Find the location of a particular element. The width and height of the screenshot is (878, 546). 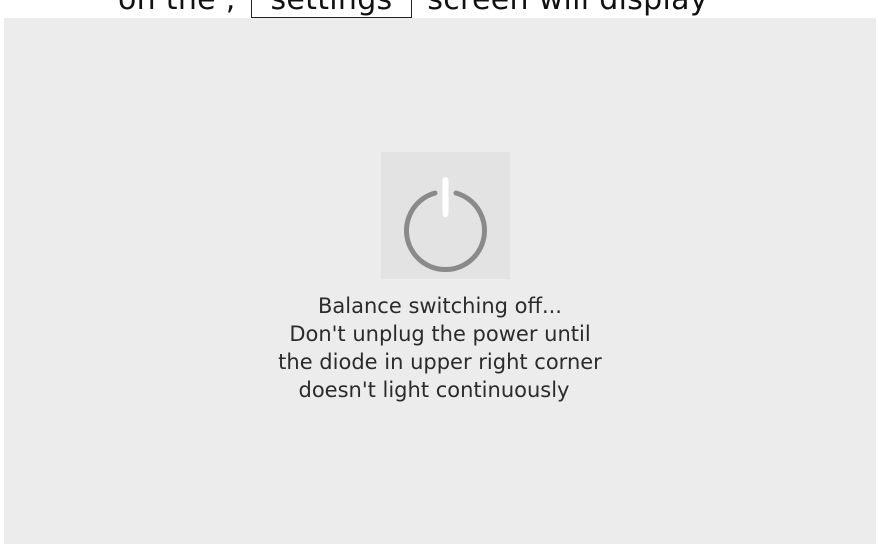

document-text-line: on the , settings screen will display is located at coordinates (413, 9).